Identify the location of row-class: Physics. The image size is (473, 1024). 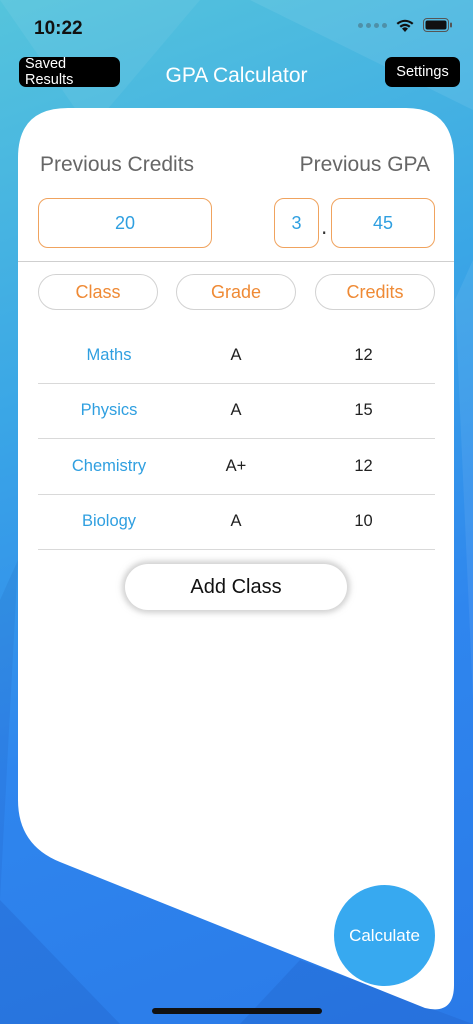
(109, 410).